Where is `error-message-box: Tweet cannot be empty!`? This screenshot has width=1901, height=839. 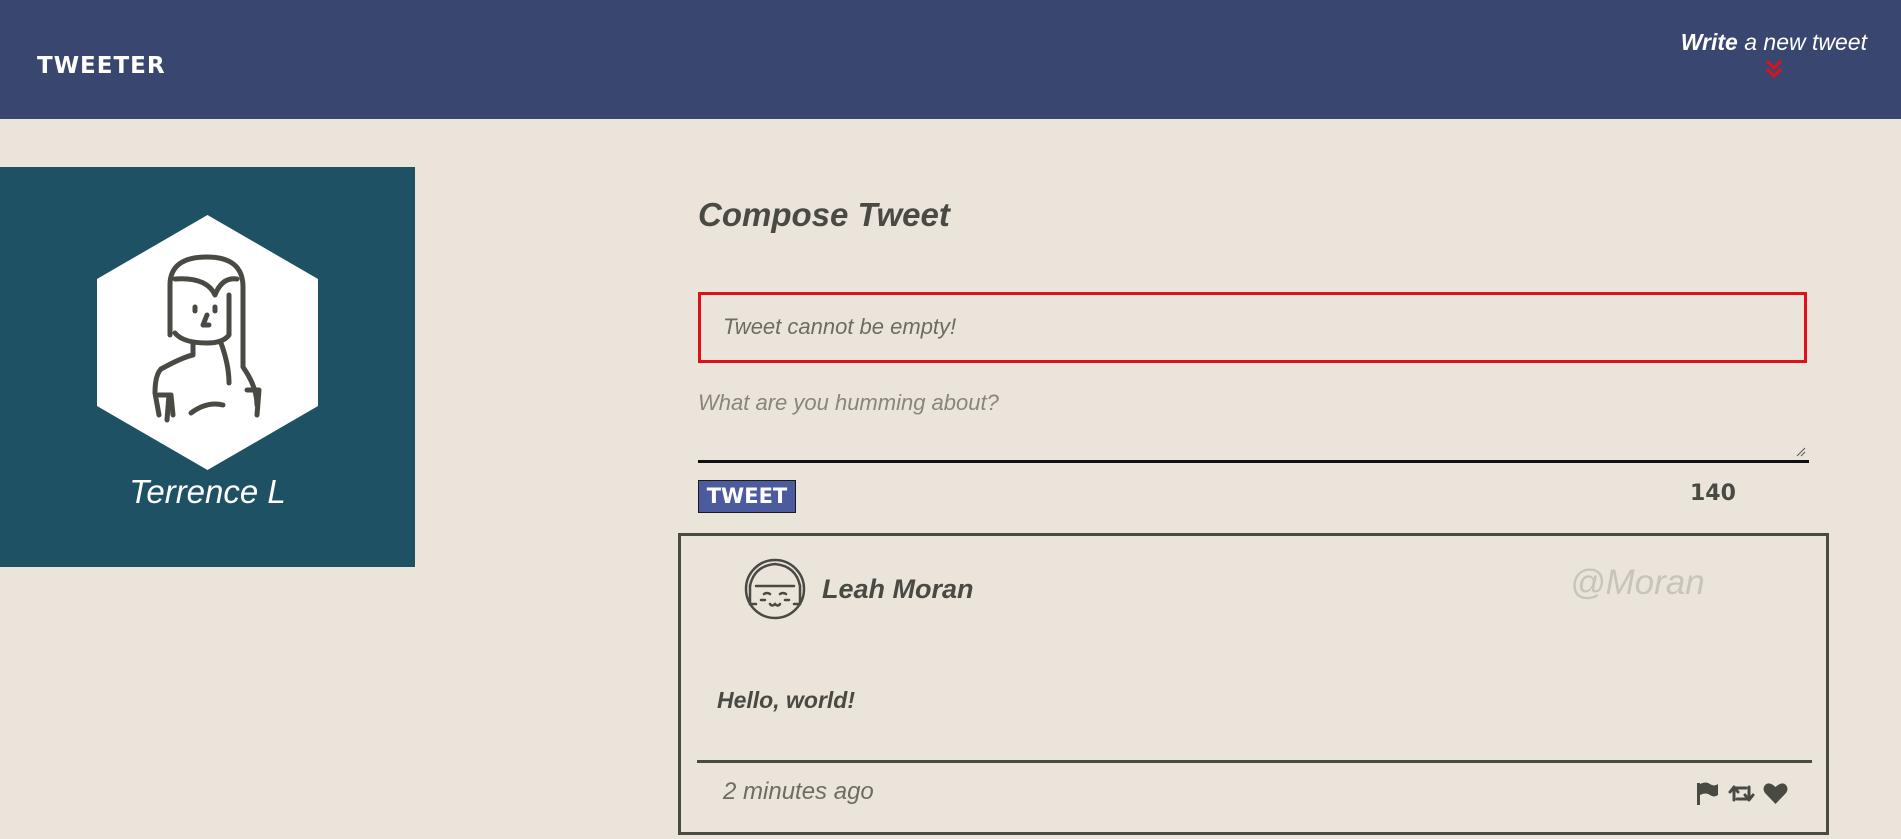
error-message-box: Tweet cannot be empty! is located at coordinates (1252, 327).